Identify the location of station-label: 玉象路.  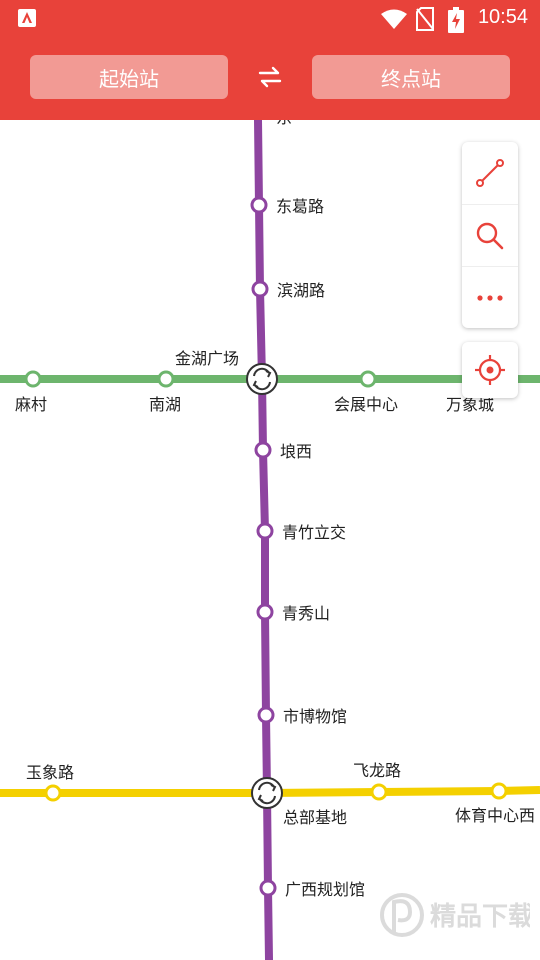
(50, 772).